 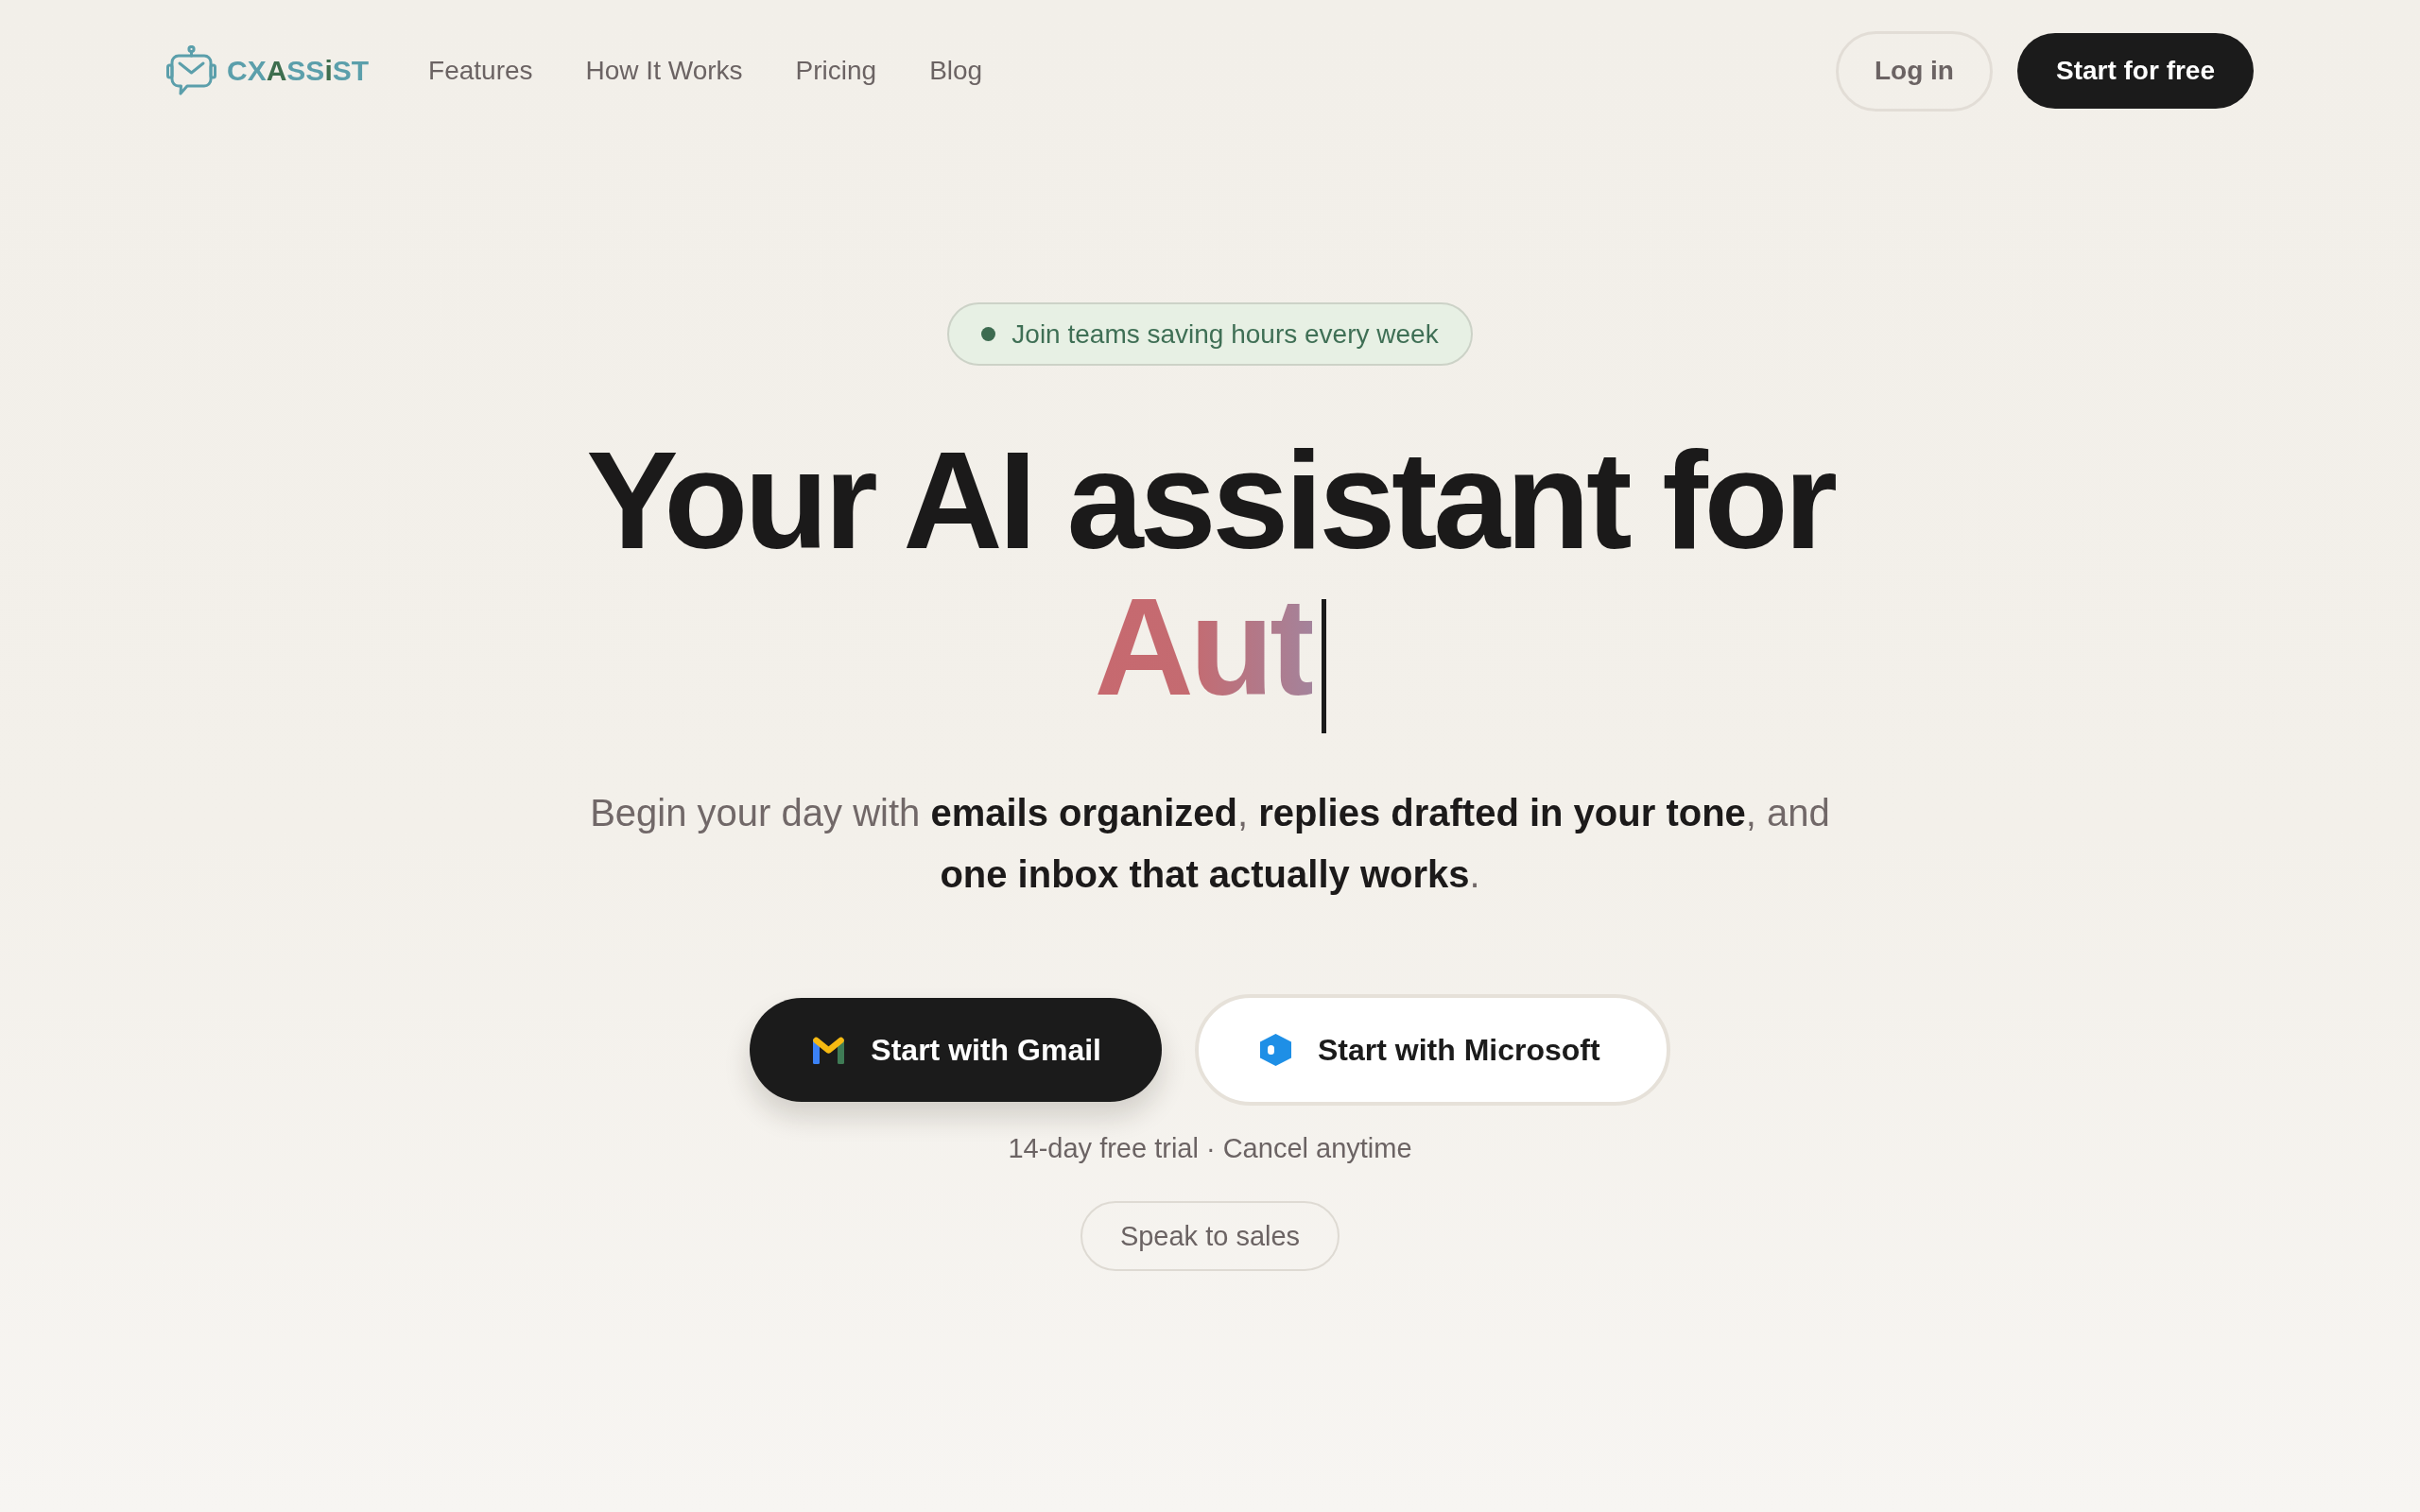 What do you see at coordinates (298, 71) in the screenshot?
I see `logo-wordmark: CXASSiST` at bounding box center [298, 71].